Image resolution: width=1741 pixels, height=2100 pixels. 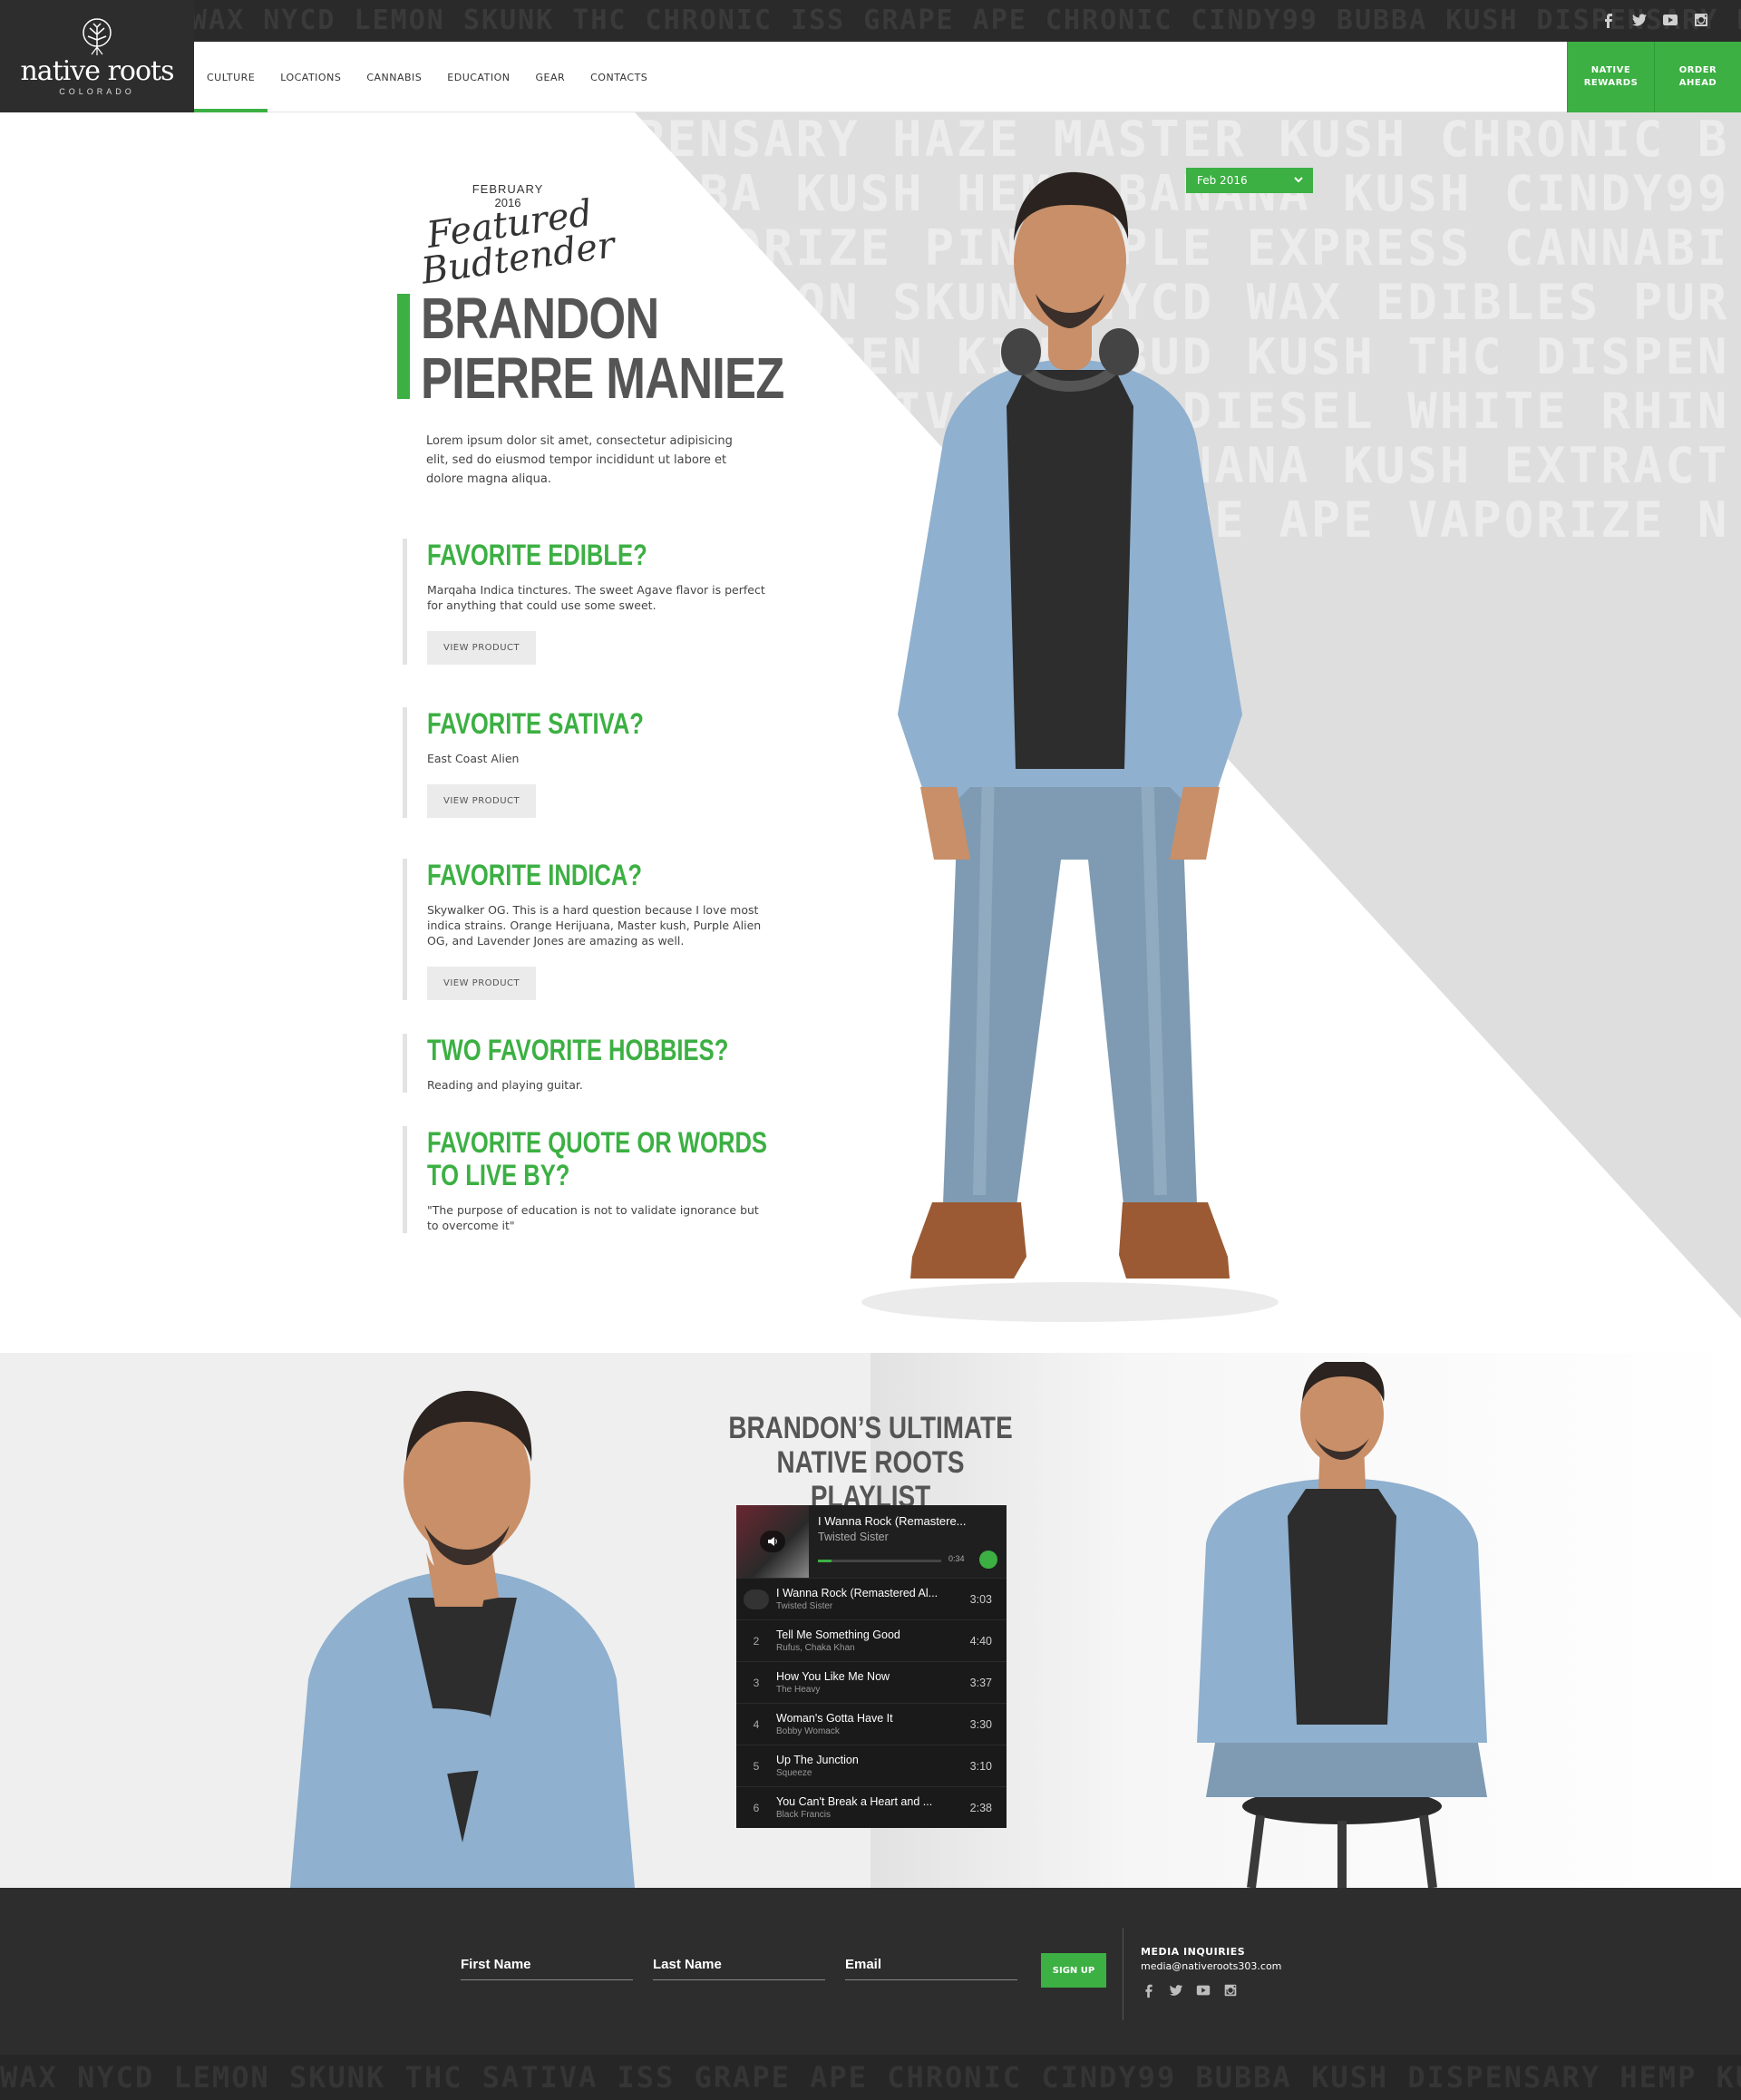 I want to click on date-select-value: Feb 2016, so click(x=1222, y=180).